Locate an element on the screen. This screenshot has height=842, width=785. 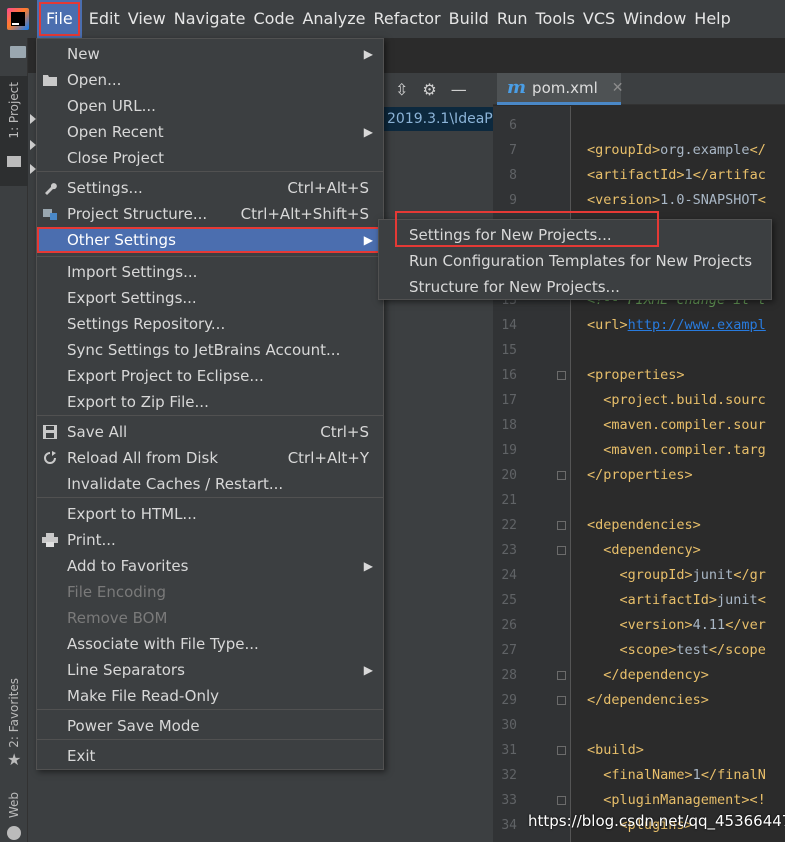
menu-run: Run is located at coordinates (512, 19).